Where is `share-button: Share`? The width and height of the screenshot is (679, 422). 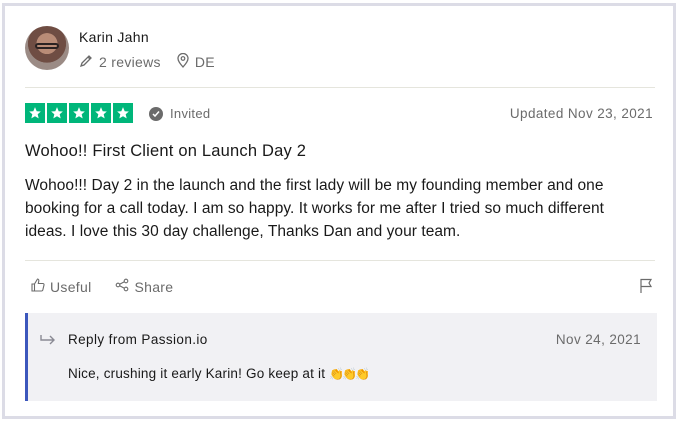
share-button: Share is located at coordinates (144, 286).